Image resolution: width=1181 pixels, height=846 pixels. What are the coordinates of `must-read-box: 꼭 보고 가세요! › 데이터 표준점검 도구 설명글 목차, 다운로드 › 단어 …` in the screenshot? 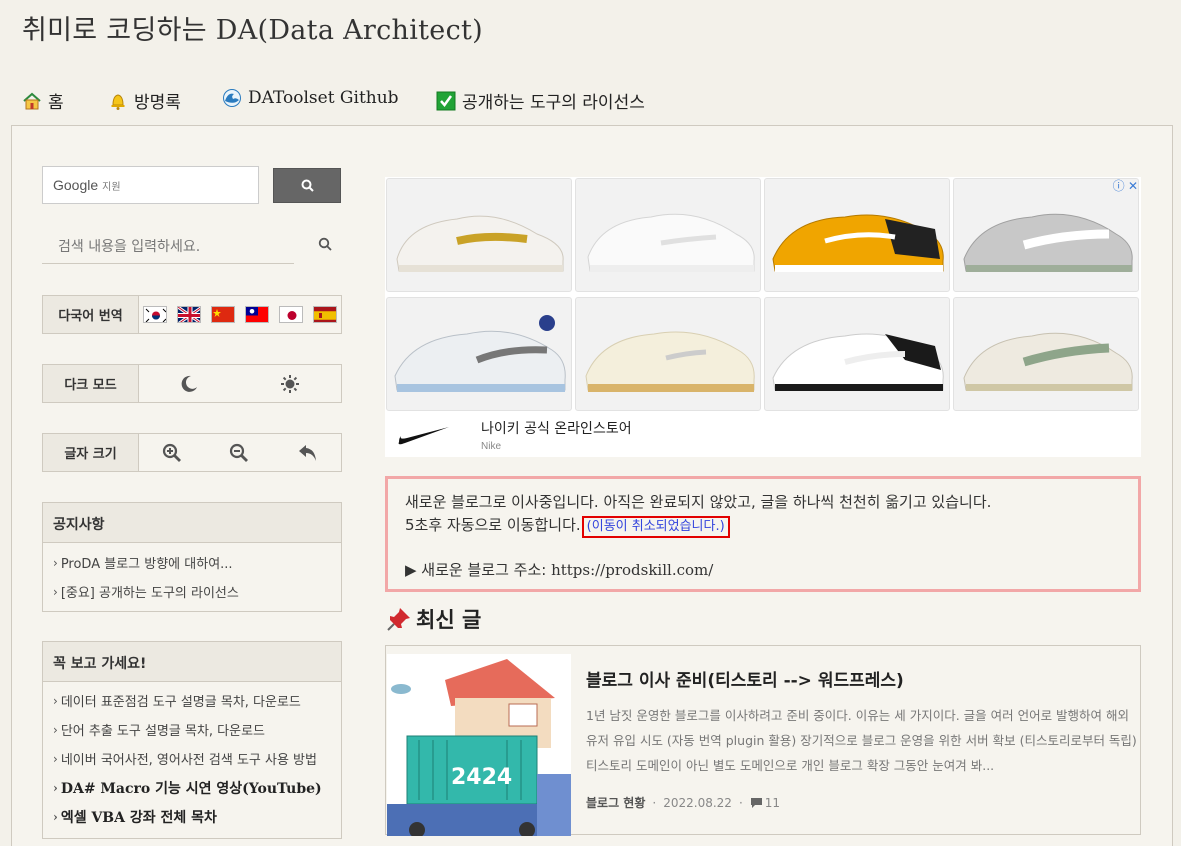 It's located at (192, 740).